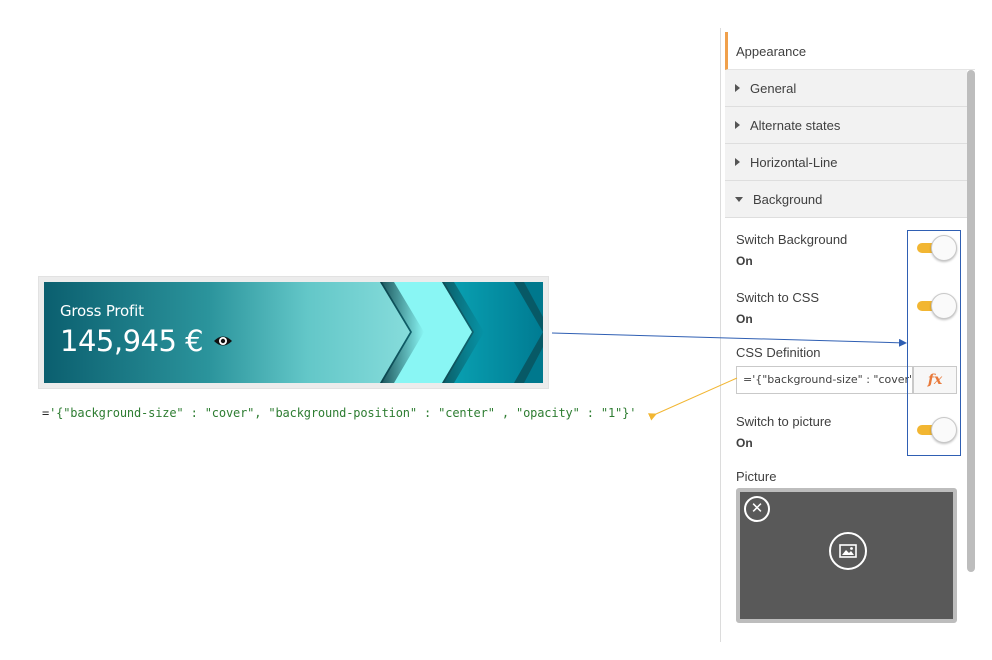 This screenshot has width=992, height=660. Describe the element at coordinates (788, 199) in the screenshot. I see `section-label: Background` at that location.